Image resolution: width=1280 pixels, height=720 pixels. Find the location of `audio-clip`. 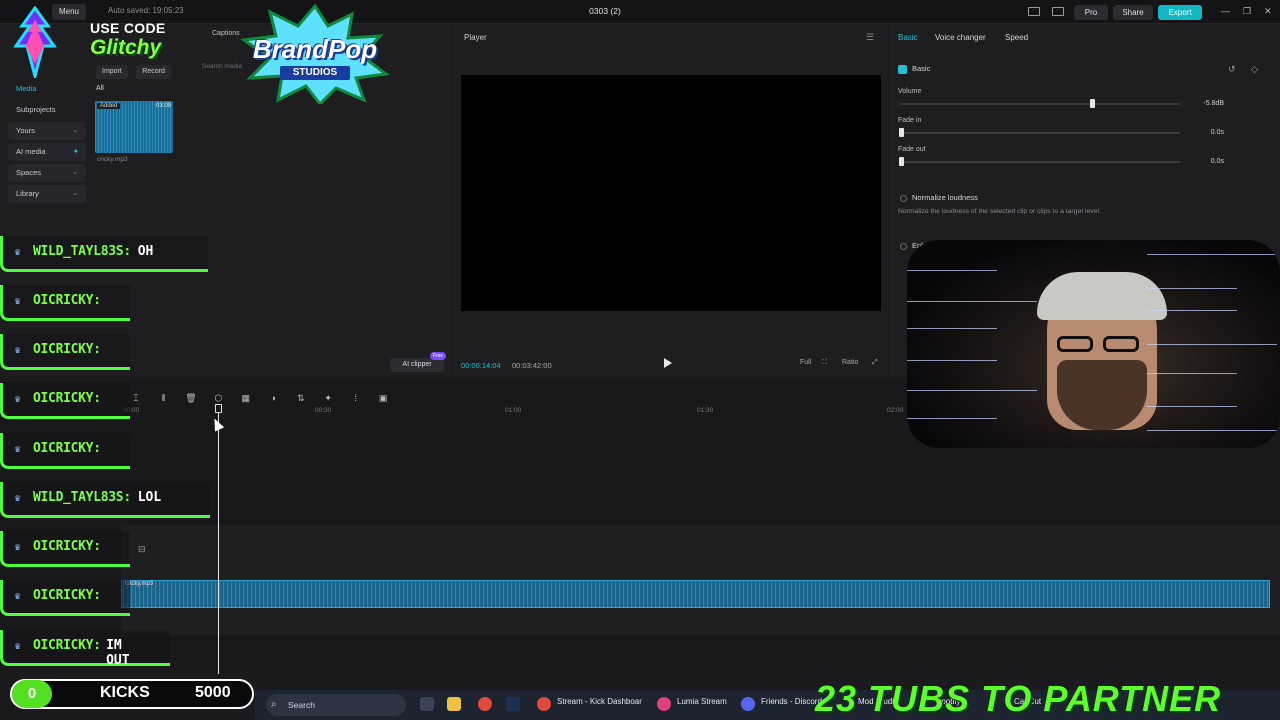

audio-clip is located at coordinates (695, 594).